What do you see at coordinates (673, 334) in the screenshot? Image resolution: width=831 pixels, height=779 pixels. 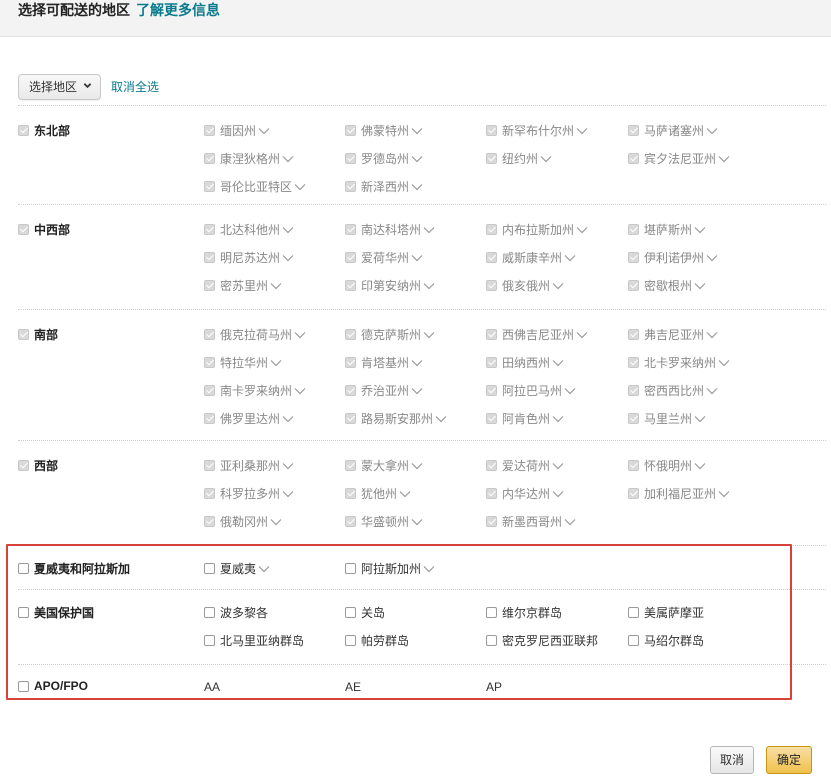 I see `state-item: 弗吉尼亚州` at bounding box center [673, 334].